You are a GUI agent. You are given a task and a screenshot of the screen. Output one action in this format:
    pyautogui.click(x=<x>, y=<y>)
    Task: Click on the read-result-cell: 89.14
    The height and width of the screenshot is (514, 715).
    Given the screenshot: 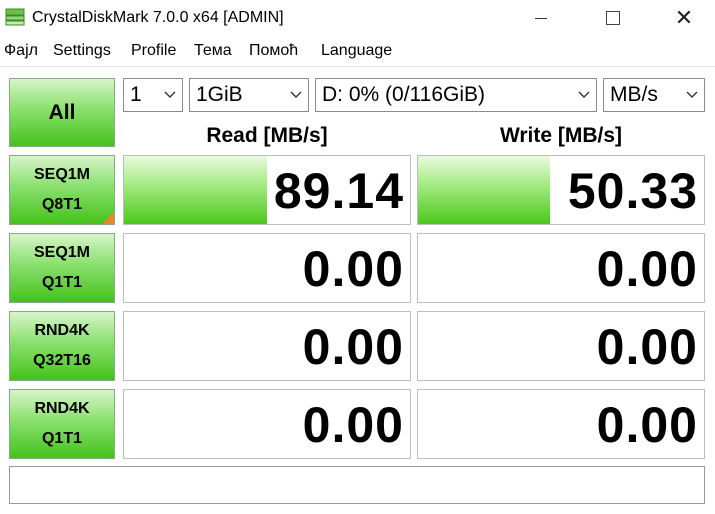 What is the action you would take?
    pyautogui.click(x=267, y=190)
    